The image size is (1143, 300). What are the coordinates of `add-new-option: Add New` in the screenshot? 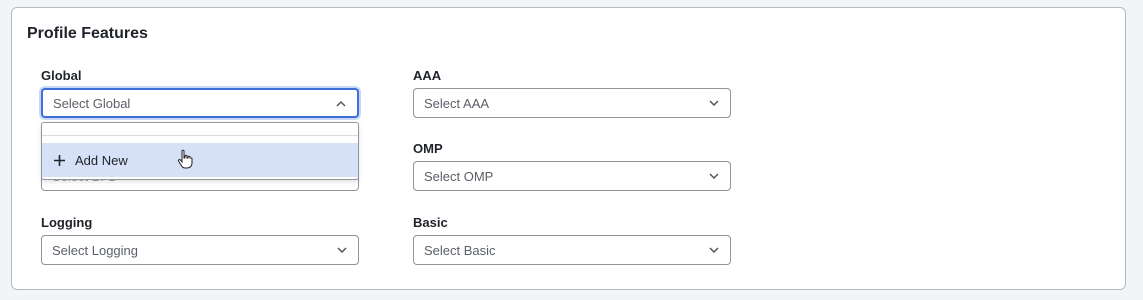 It's located at (200, 160).